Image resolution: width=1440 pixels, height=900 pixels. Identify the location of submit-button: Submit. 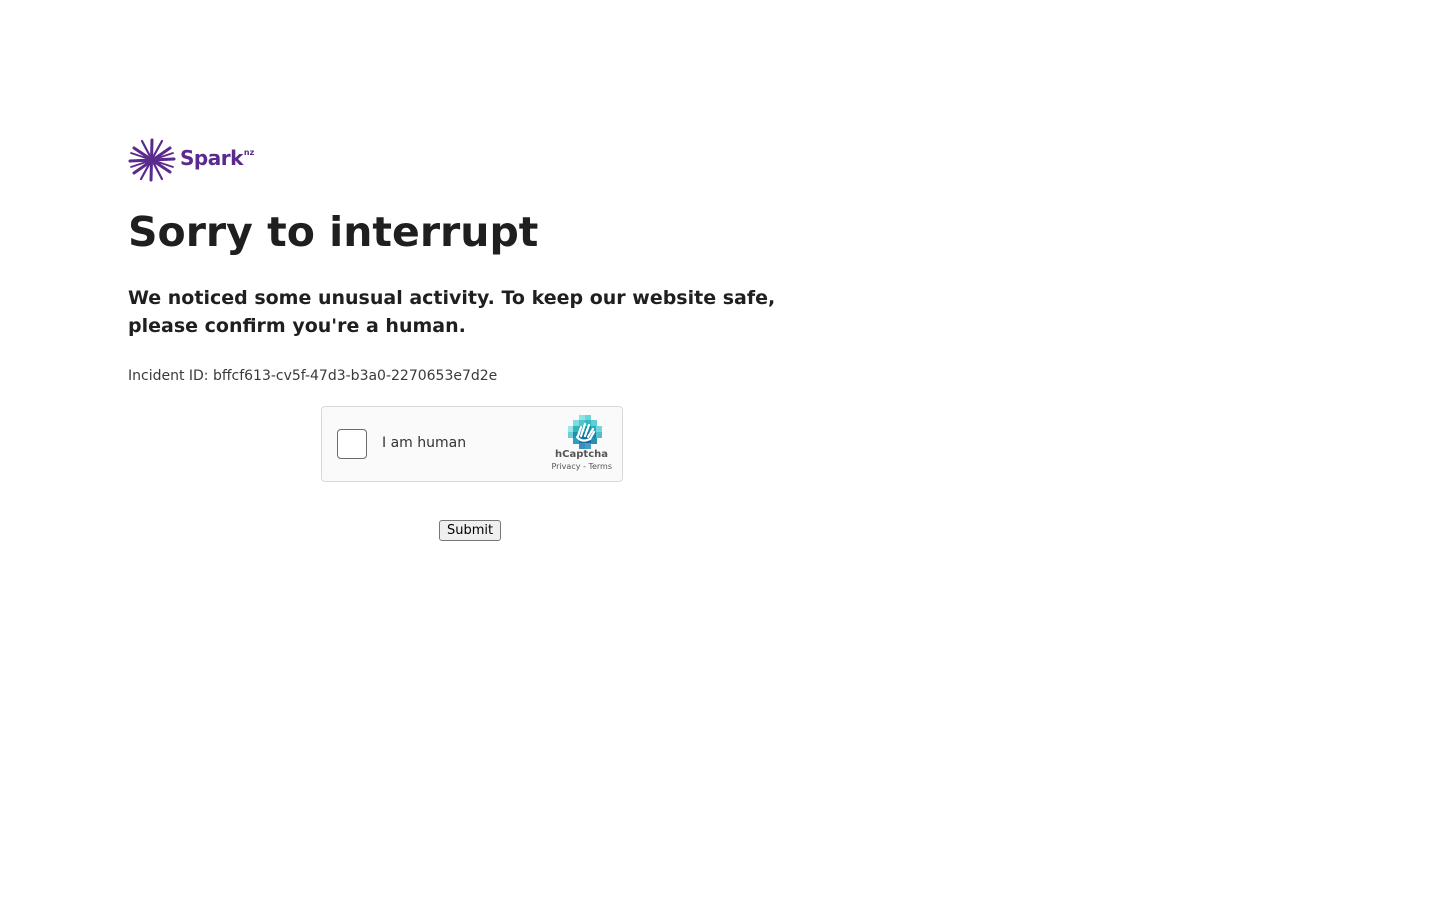
(470, 530).